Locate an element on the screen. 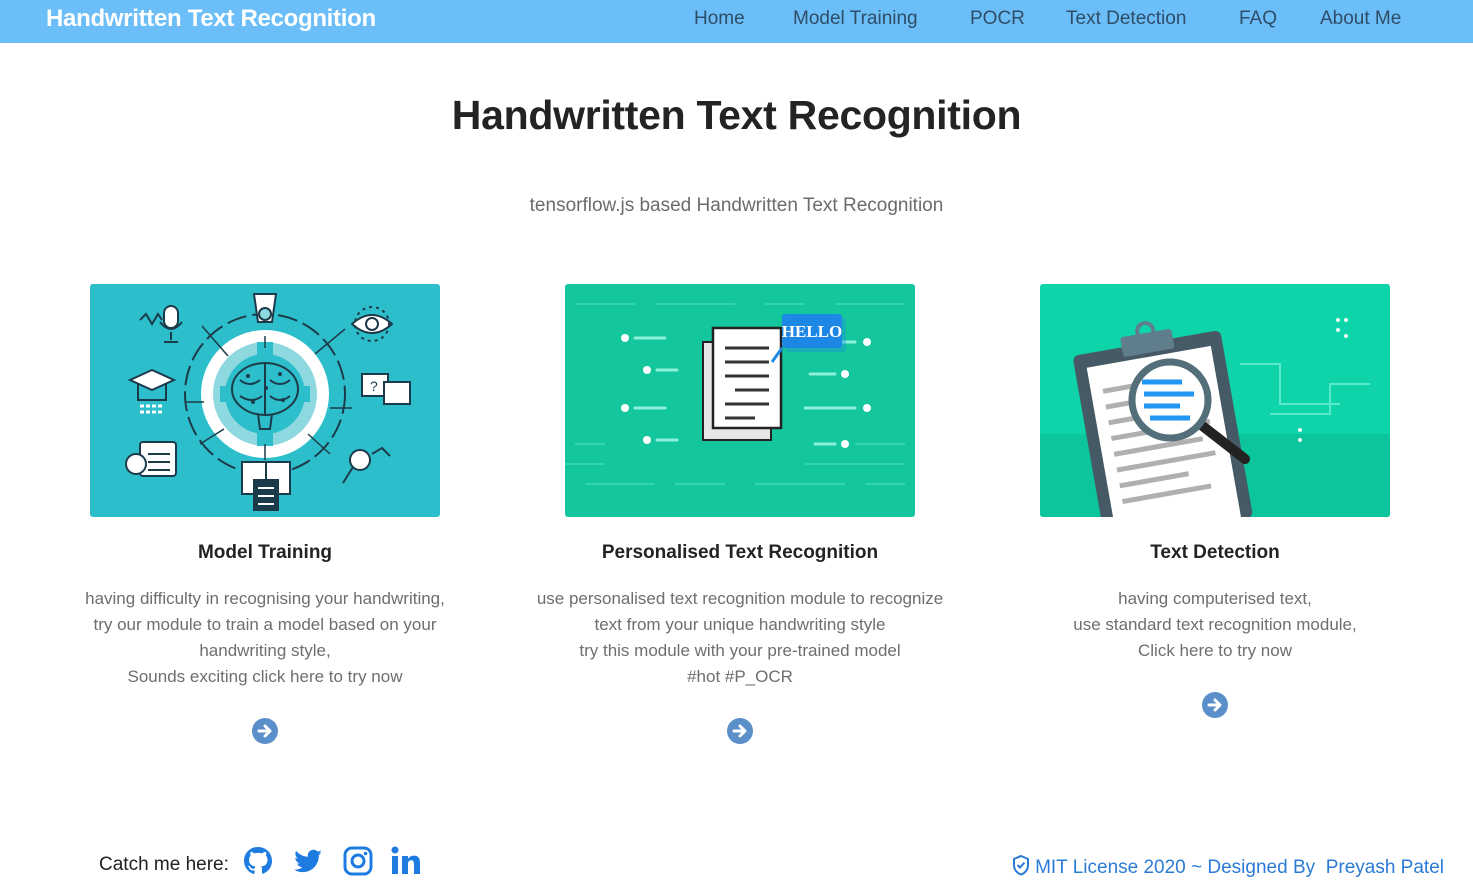 The image size is (1473, 883). github-icon is located at coordinates (258, 861).